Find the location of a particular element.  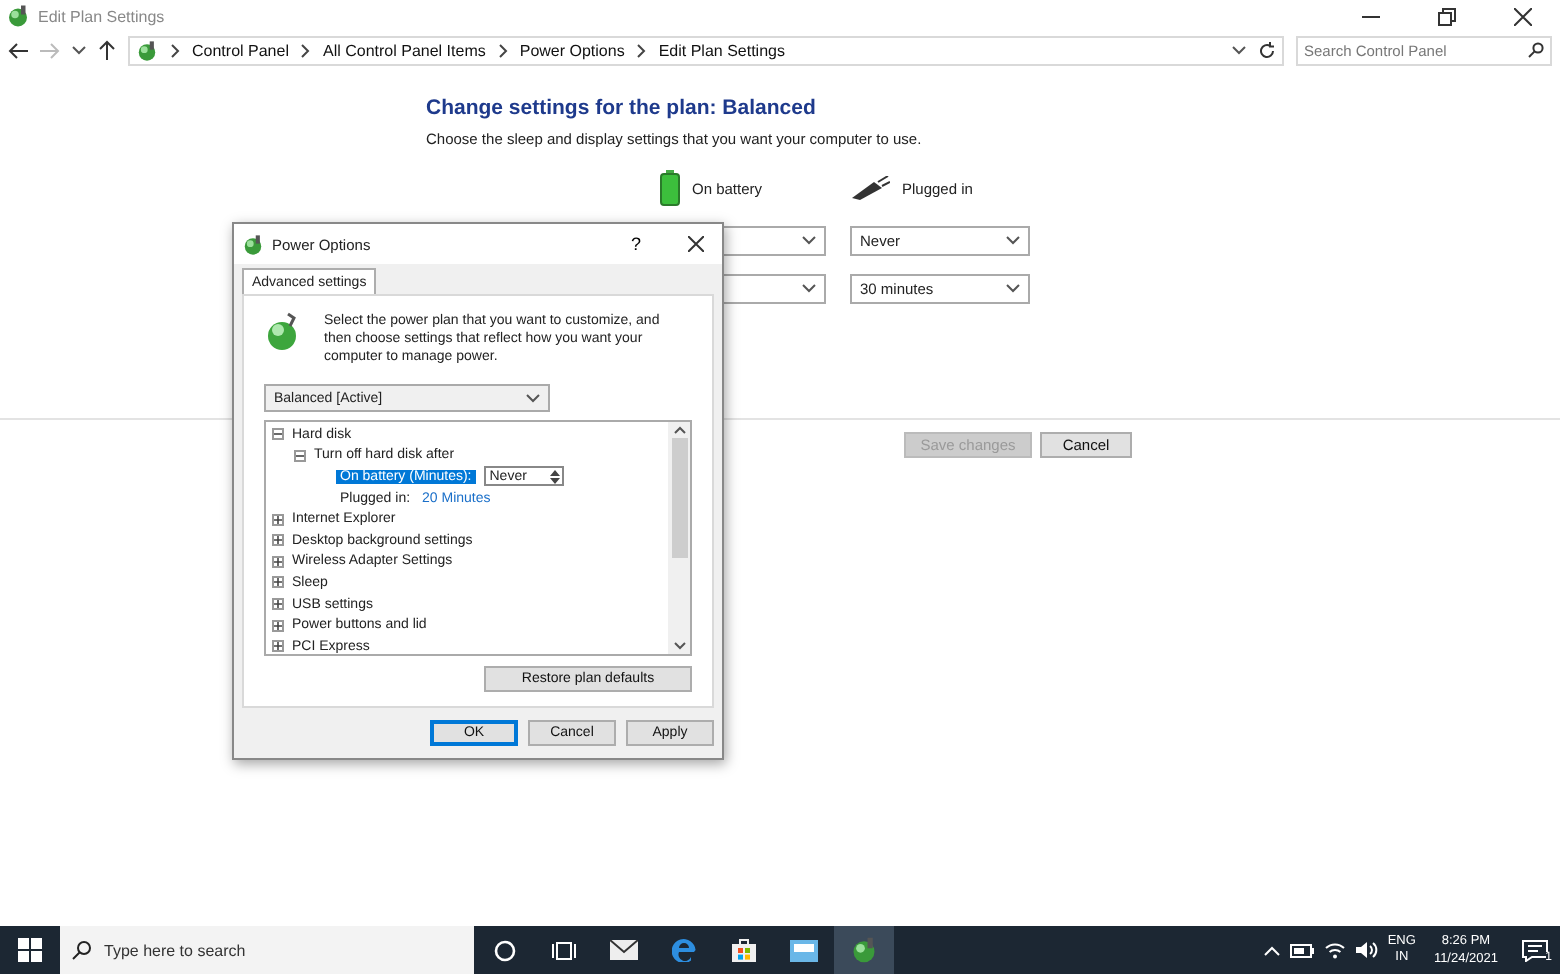

address-field: Control Panel All Control Panel Items Power Options Edit Plan Settings is located at coordinates (706, 50).